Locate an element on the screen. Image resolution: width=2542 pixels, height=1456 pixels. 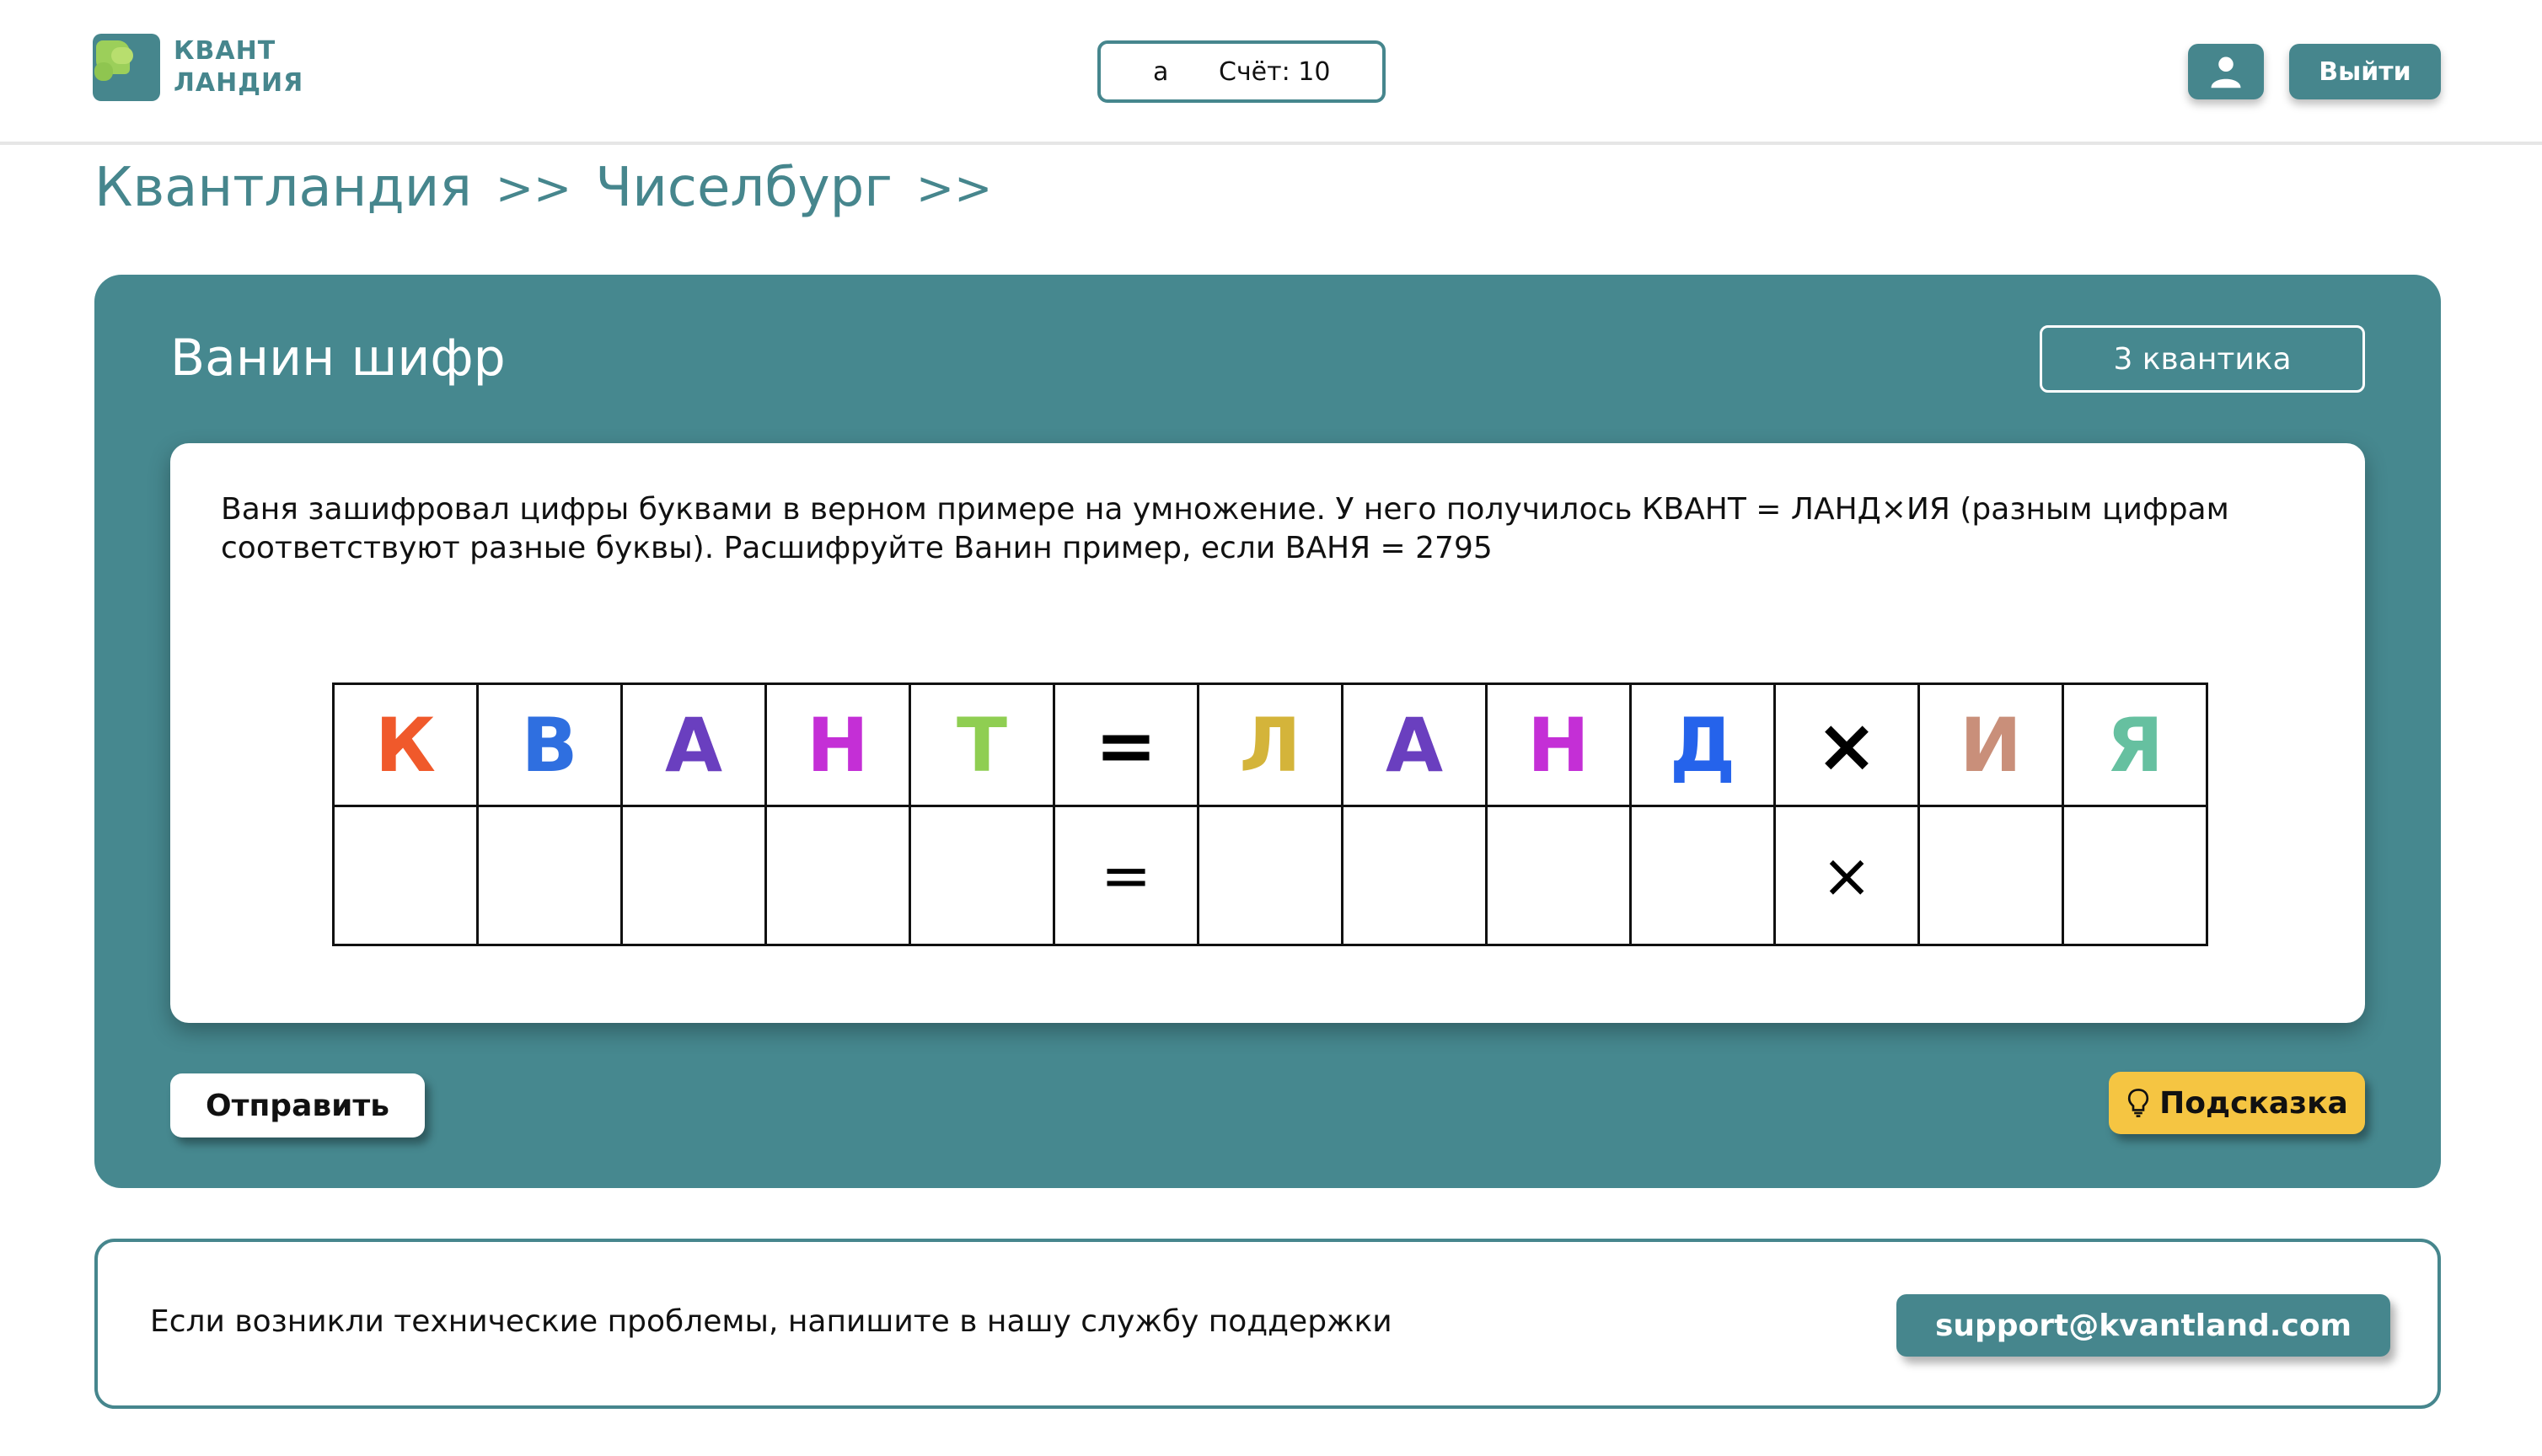
cipher-letter-cell: И is located at coordinates (1991, 744).